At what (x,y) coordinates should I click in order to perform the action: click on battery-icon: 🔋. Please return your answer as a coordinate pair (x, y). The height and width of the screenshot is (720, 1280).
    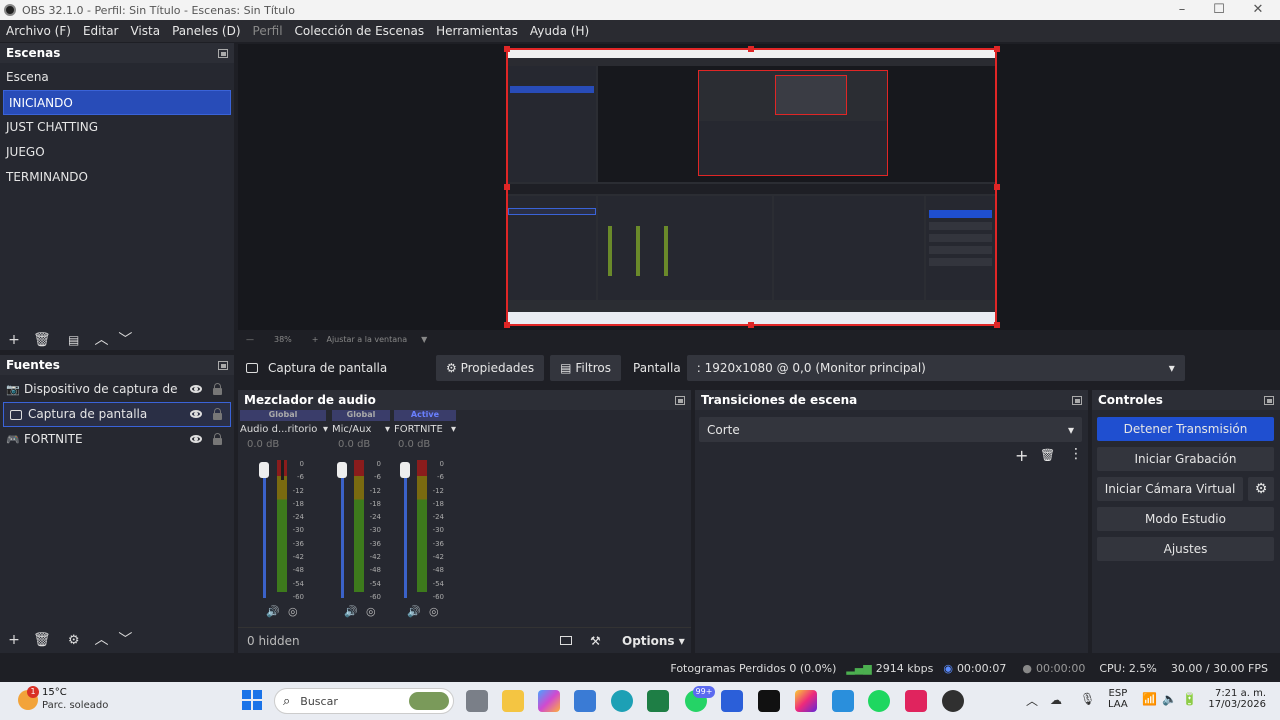
    Looking at the image, I should click on (1189, 699).